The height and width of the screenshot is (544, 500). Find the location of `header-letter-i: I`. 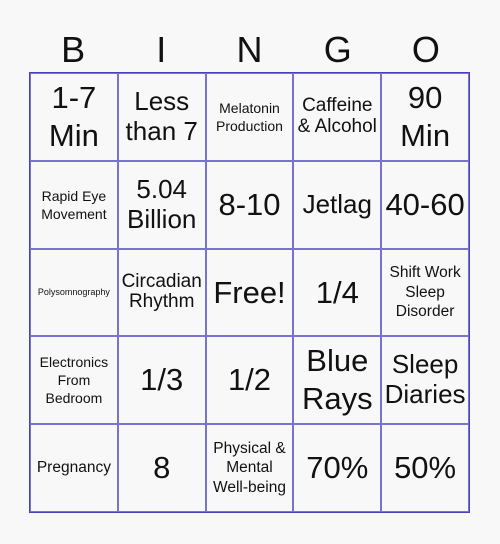

header-letter-i: I is located at coordinates (161, 49).